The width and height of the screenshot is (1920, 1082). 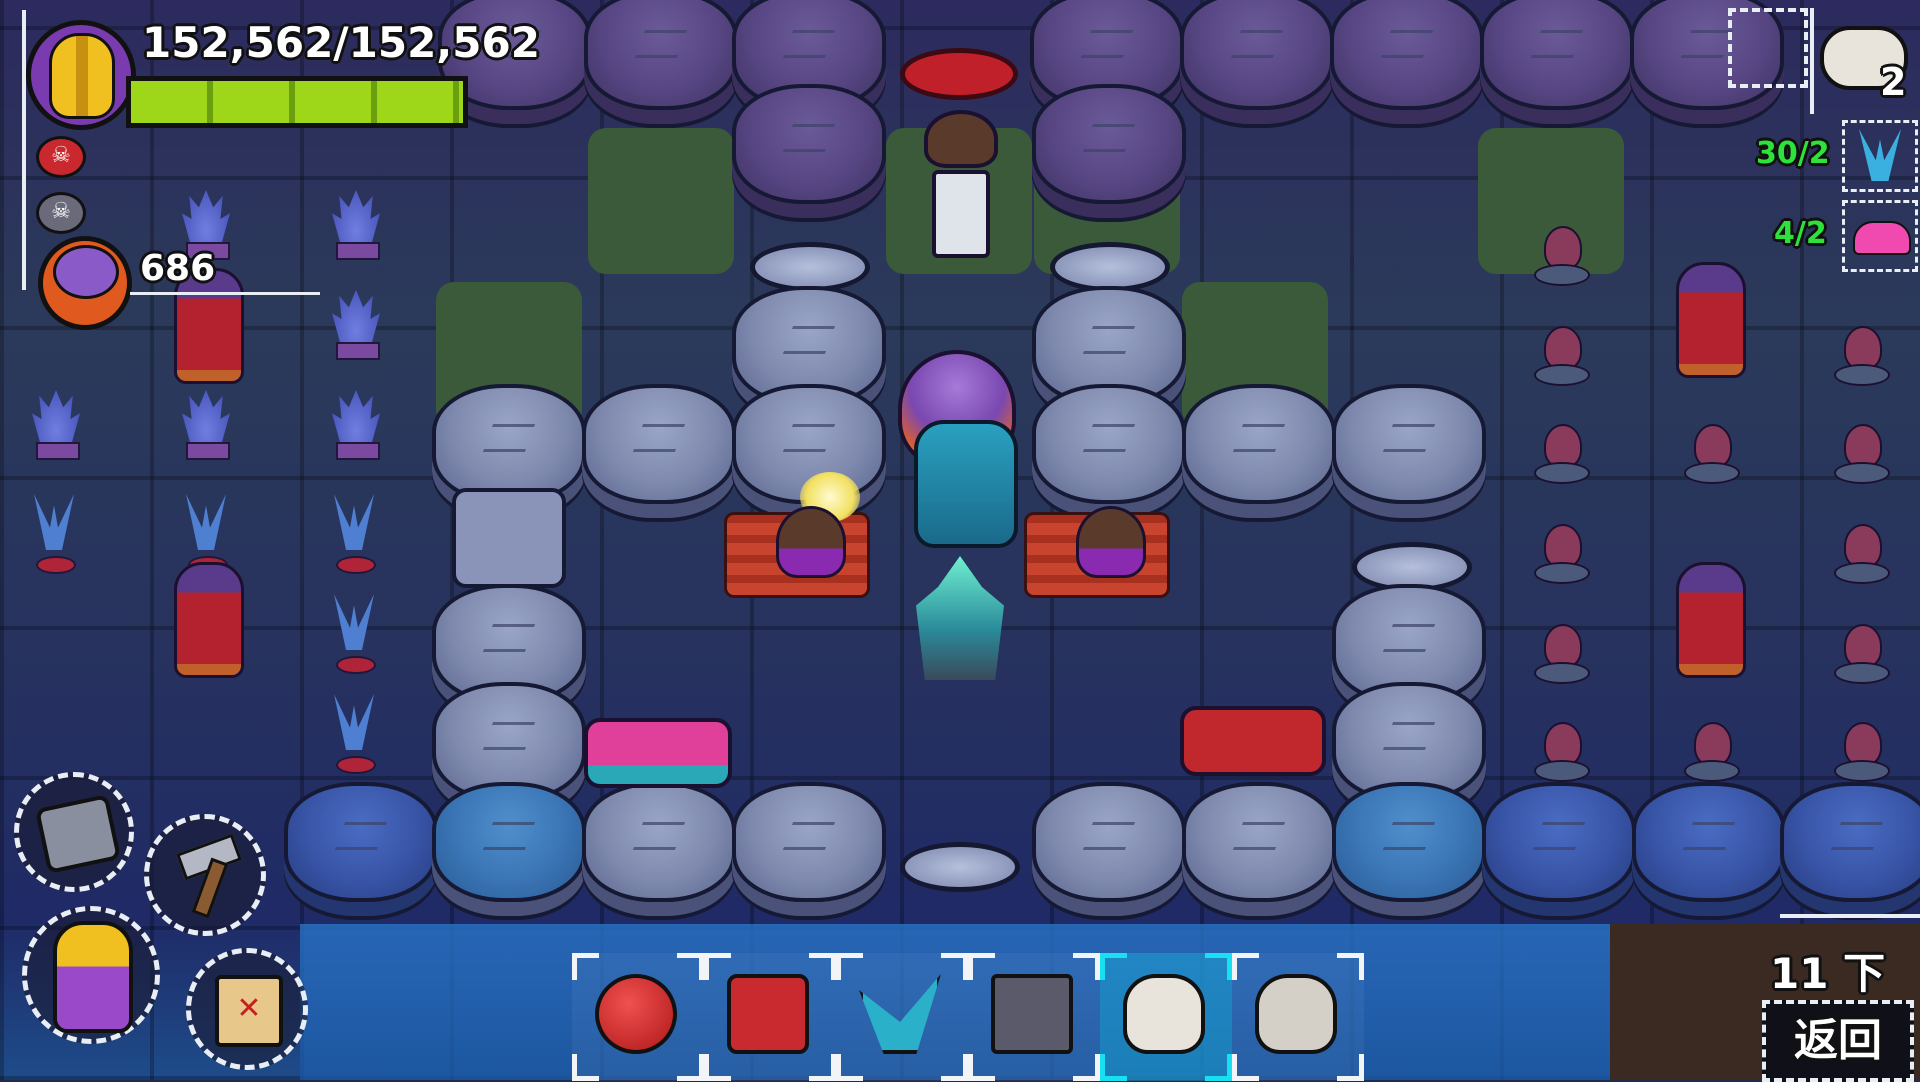 What do you see at coordinates (1893, 82) in the screenshot?
I see `top-item-count: 2` at bounding box center [1893, 82].